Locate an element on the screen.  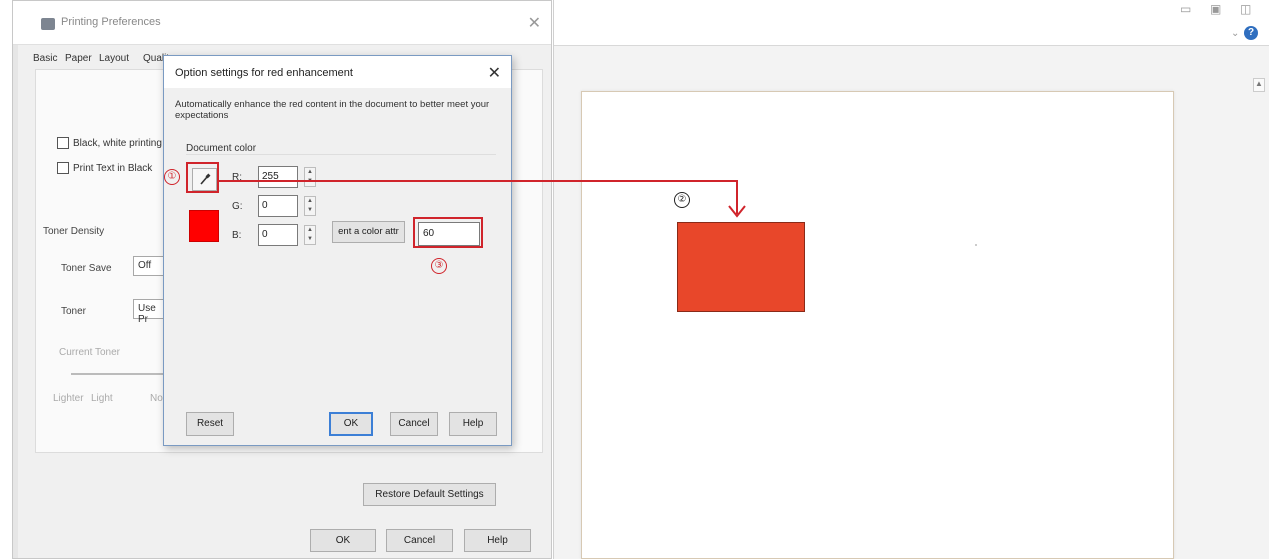
checkbox-label: Print Text in Black is located at coordinates (113, 168).